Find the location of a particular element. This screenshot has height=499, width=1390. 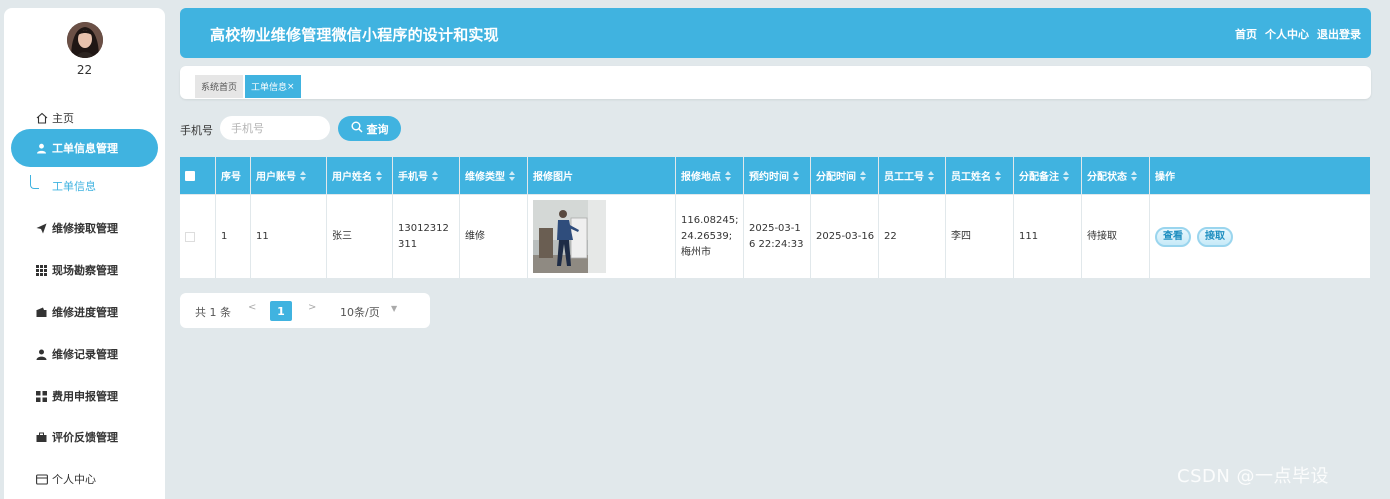

cell-repair-image is located at coordinates (601, 236).